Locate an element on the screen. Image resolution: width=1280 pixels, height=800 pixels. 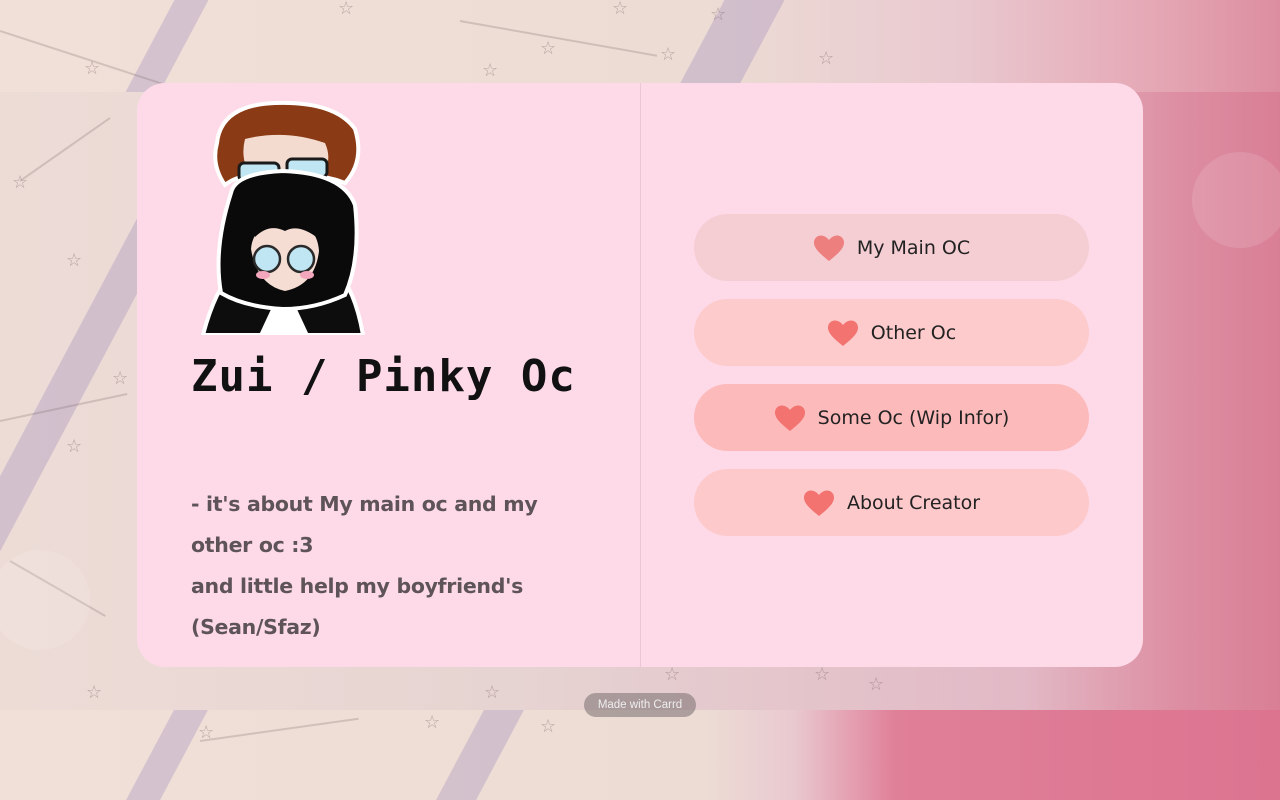
button-label: Other Oc is located at coordinates (913, 332).